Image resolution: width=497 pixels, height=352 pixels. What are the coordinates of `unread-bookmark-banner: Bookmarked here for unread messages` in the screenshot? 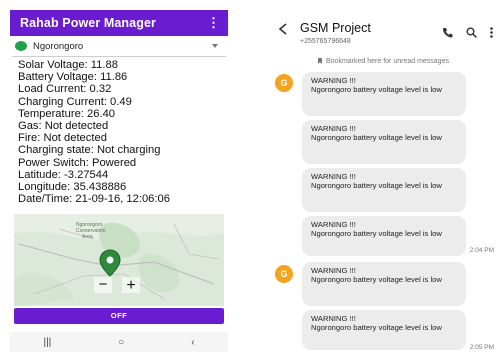 It's located at (383, 61).